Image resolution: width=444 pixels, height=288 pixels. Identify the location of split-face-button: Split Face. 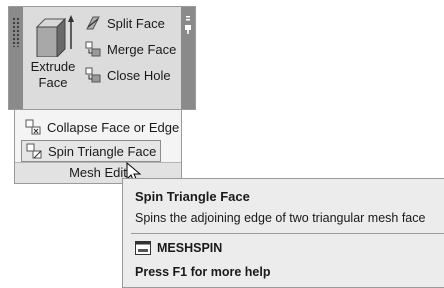
(125, 23).